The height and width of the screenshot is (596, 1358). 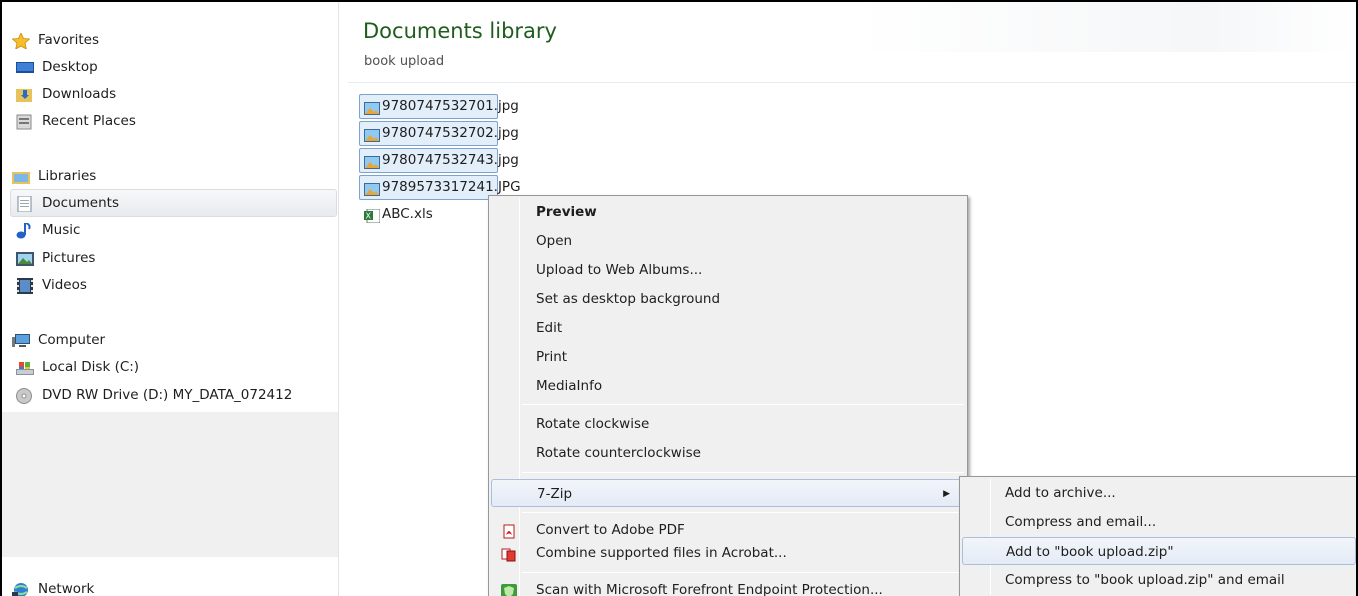 I want to click on svg-text: X, so click(x=369, y=216).